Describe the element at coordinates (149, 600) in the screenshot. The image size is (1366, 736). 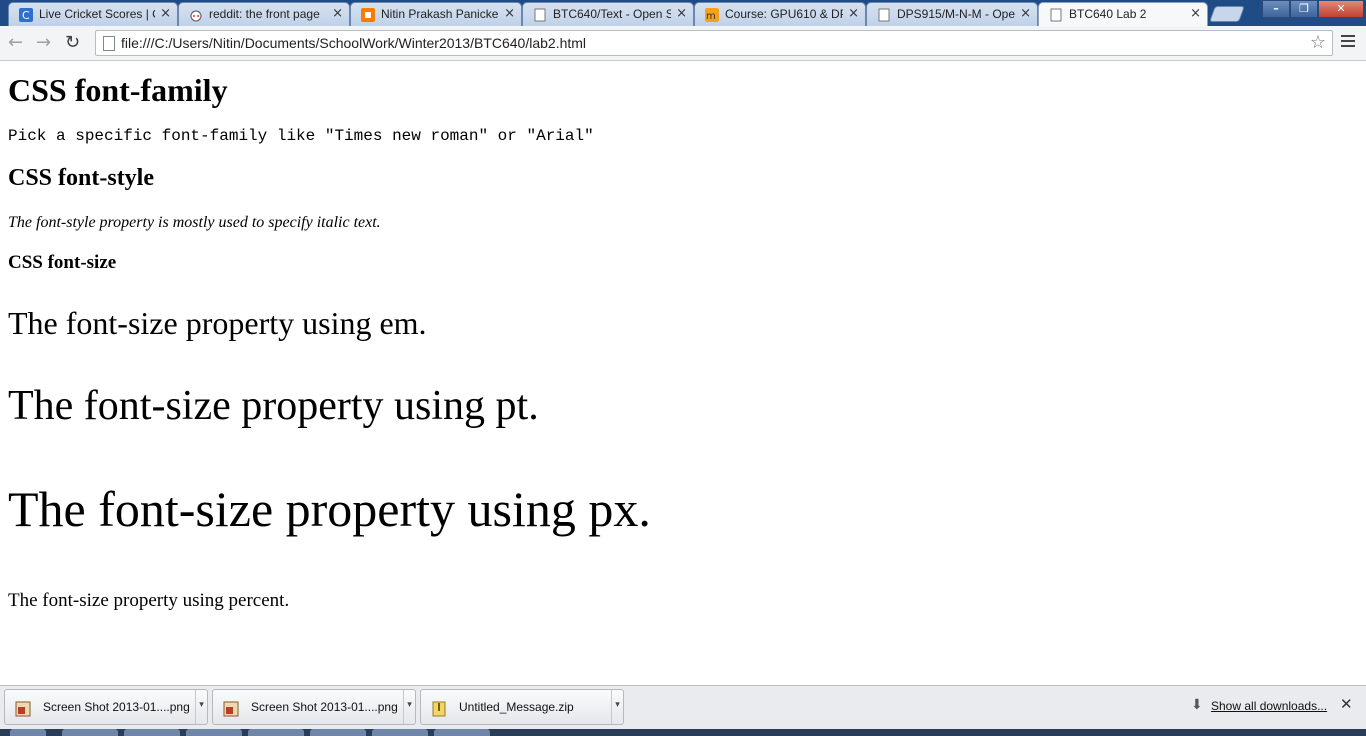
I see `font-size-percent-paragraph: The font-size property using percent.` at that location.